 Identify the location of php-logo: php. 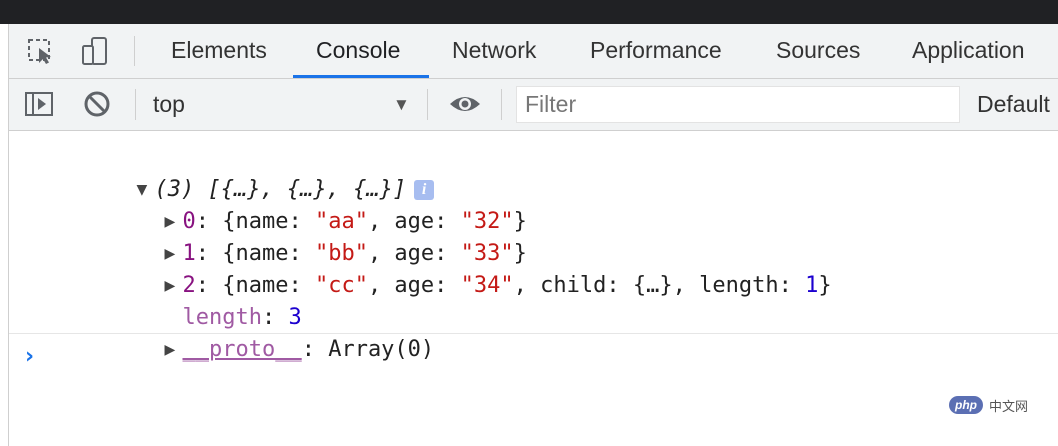
(966, 405).